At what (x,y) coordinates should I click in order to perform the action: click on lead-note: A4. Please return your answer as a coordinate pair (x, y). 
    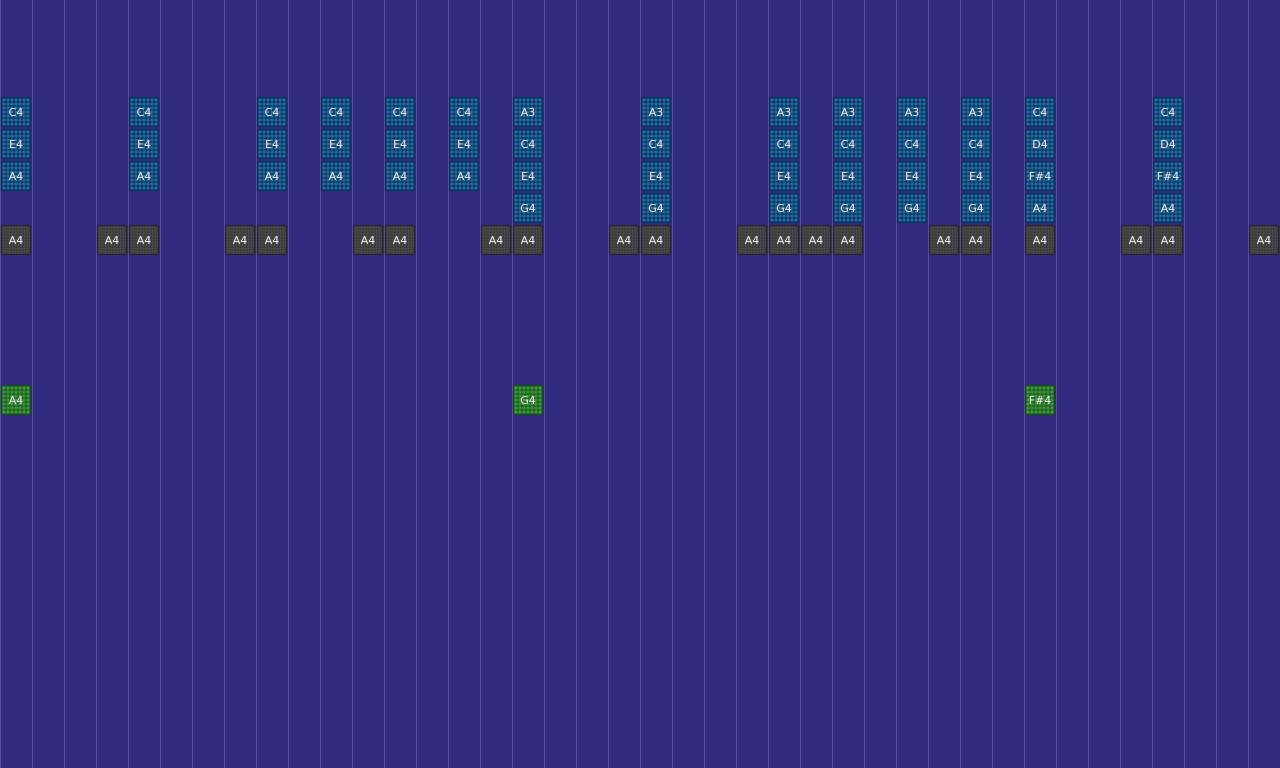
    Looking at the image, I should click on (16, 400).